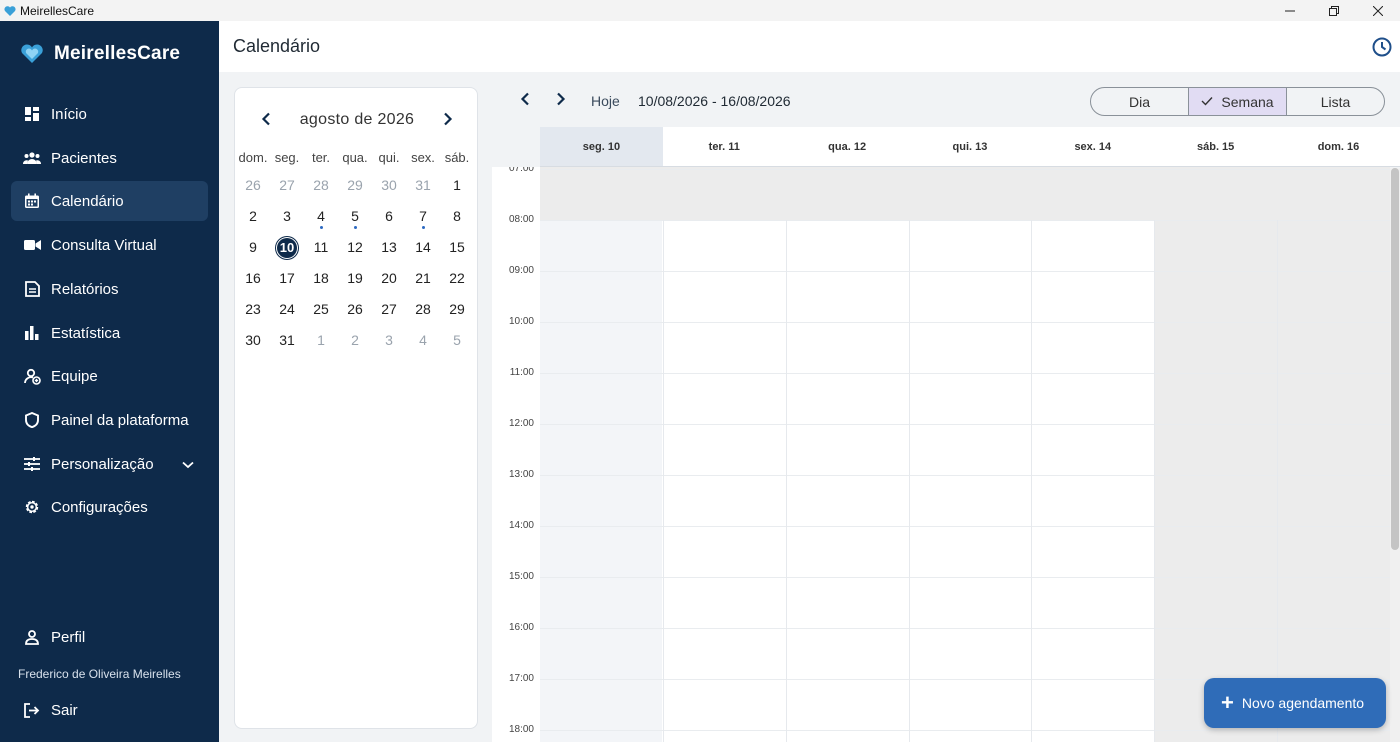  Describe the element at coordinates (521, 270) in the screenshot. I see `hour-label: 09:00` at that location.